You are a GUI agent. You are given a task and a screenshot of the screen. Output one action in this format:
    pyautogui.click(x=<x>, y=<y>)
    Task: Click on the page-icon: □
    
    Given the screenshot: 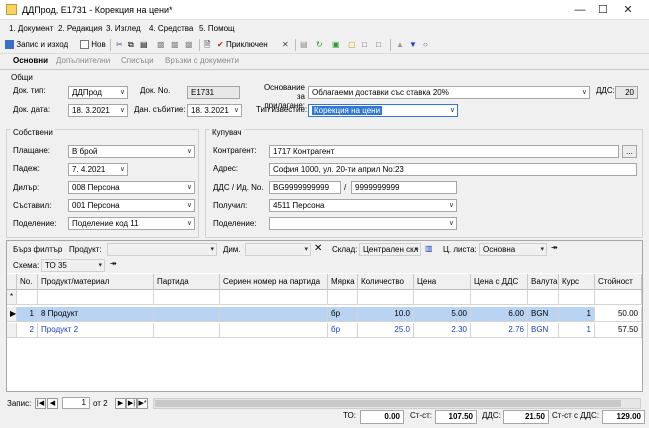 What is the action you would take?
    pyautogui.click(x=378, y=45)
    